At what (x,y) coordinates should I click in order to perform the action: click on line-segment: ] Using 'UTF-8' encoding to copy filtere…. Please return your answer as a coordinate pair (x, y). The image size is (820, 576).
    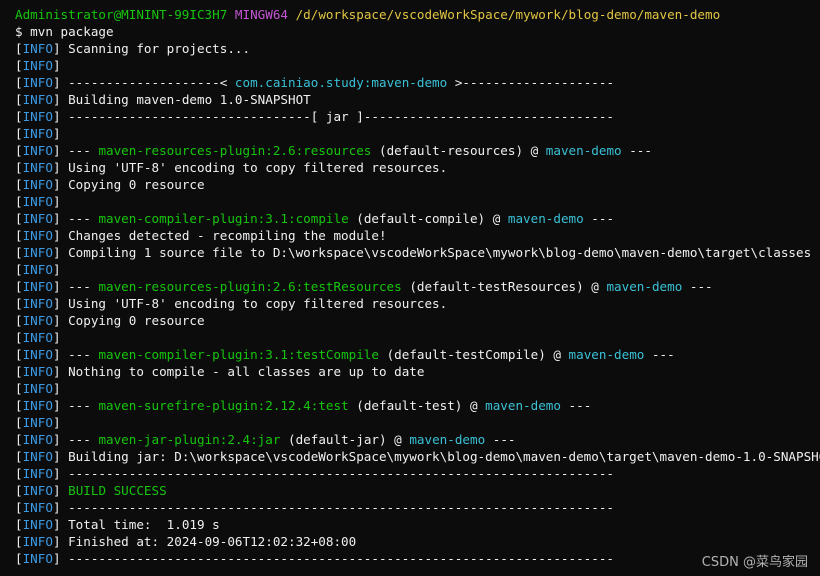
    Looking at the image, I should click on (250, 167).